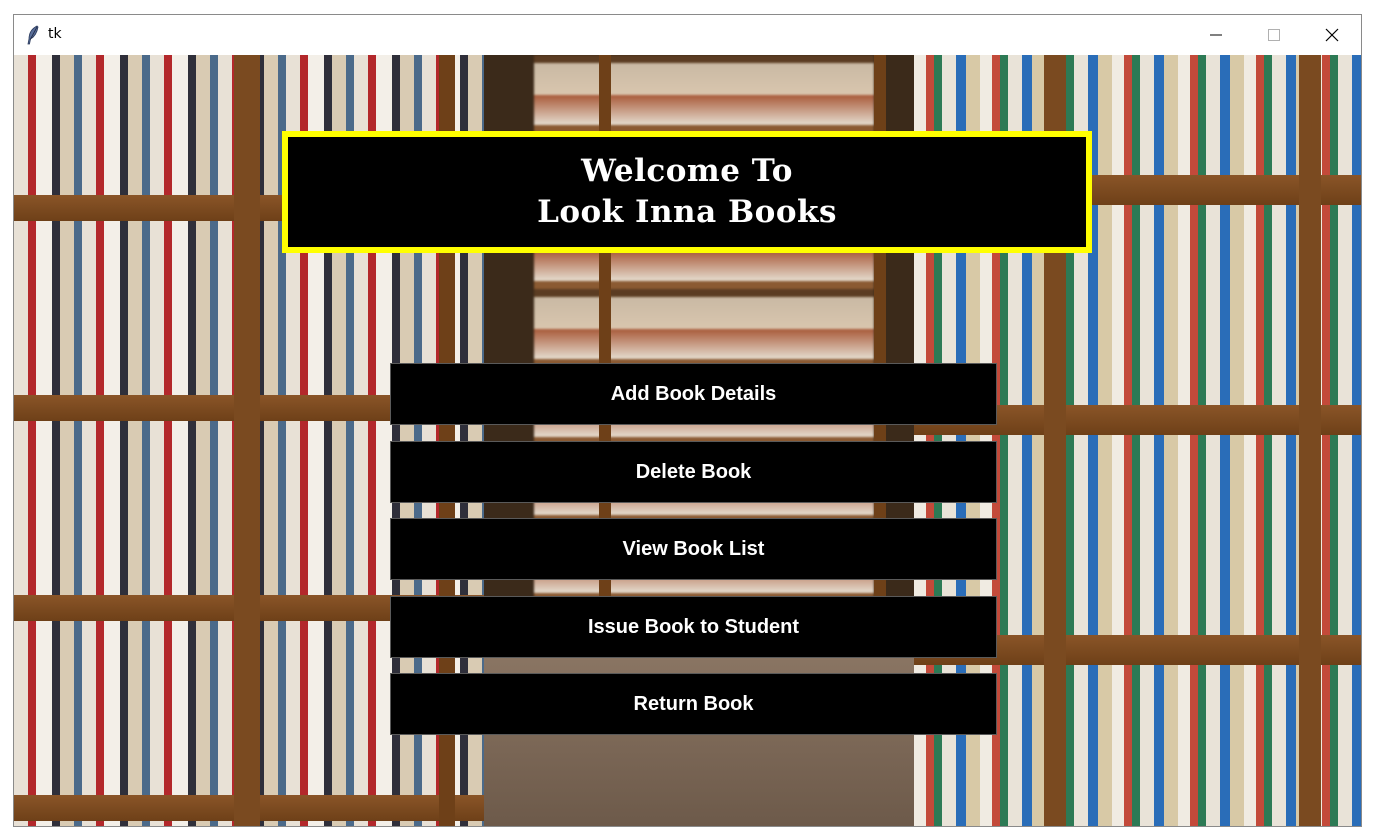 The image size is (1375, 839). I want to click on minimize-icon, so click(1216, 35).